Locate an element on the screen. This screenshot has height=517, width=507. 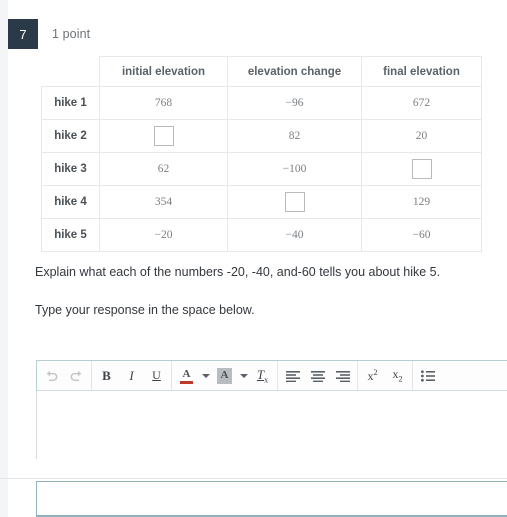
toolbar-group-history is located at coordinates (64, 375).